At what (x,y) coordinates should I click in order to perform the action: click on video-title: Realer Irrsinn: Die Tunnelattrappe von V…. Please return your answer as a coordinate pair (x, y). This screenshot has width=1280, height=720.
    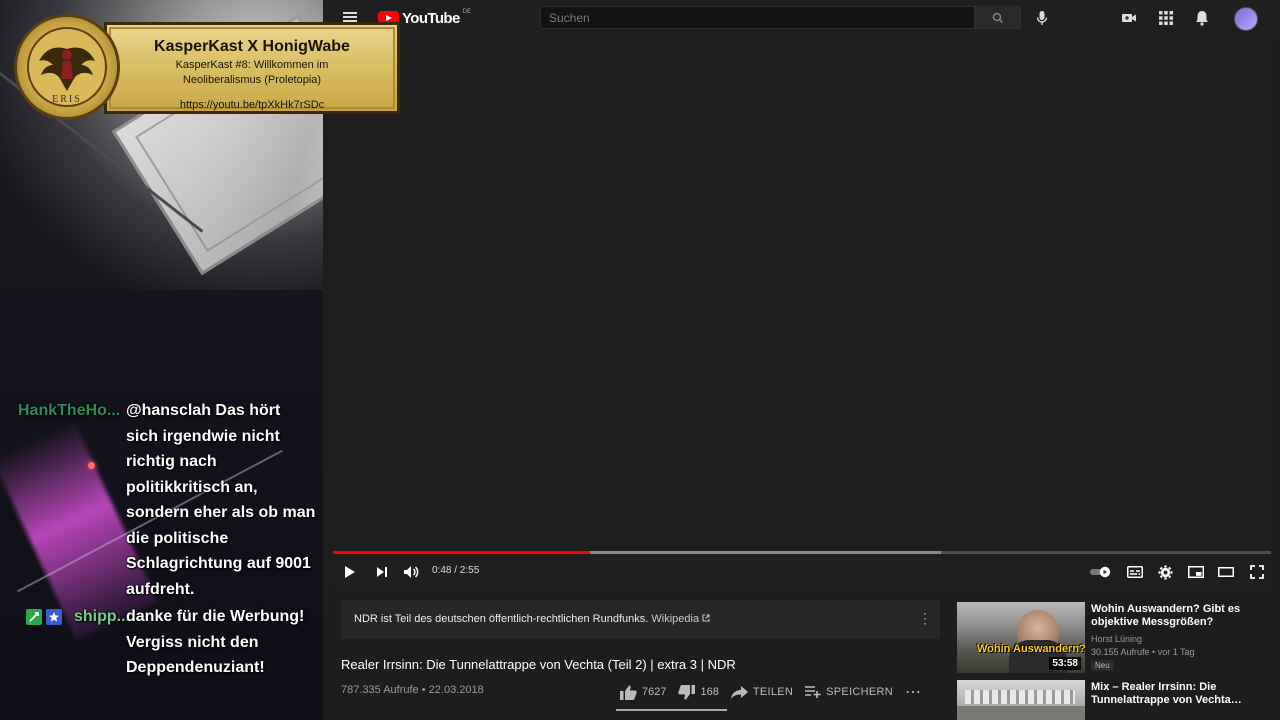
    Looking at the image, I should click on (538, 664).